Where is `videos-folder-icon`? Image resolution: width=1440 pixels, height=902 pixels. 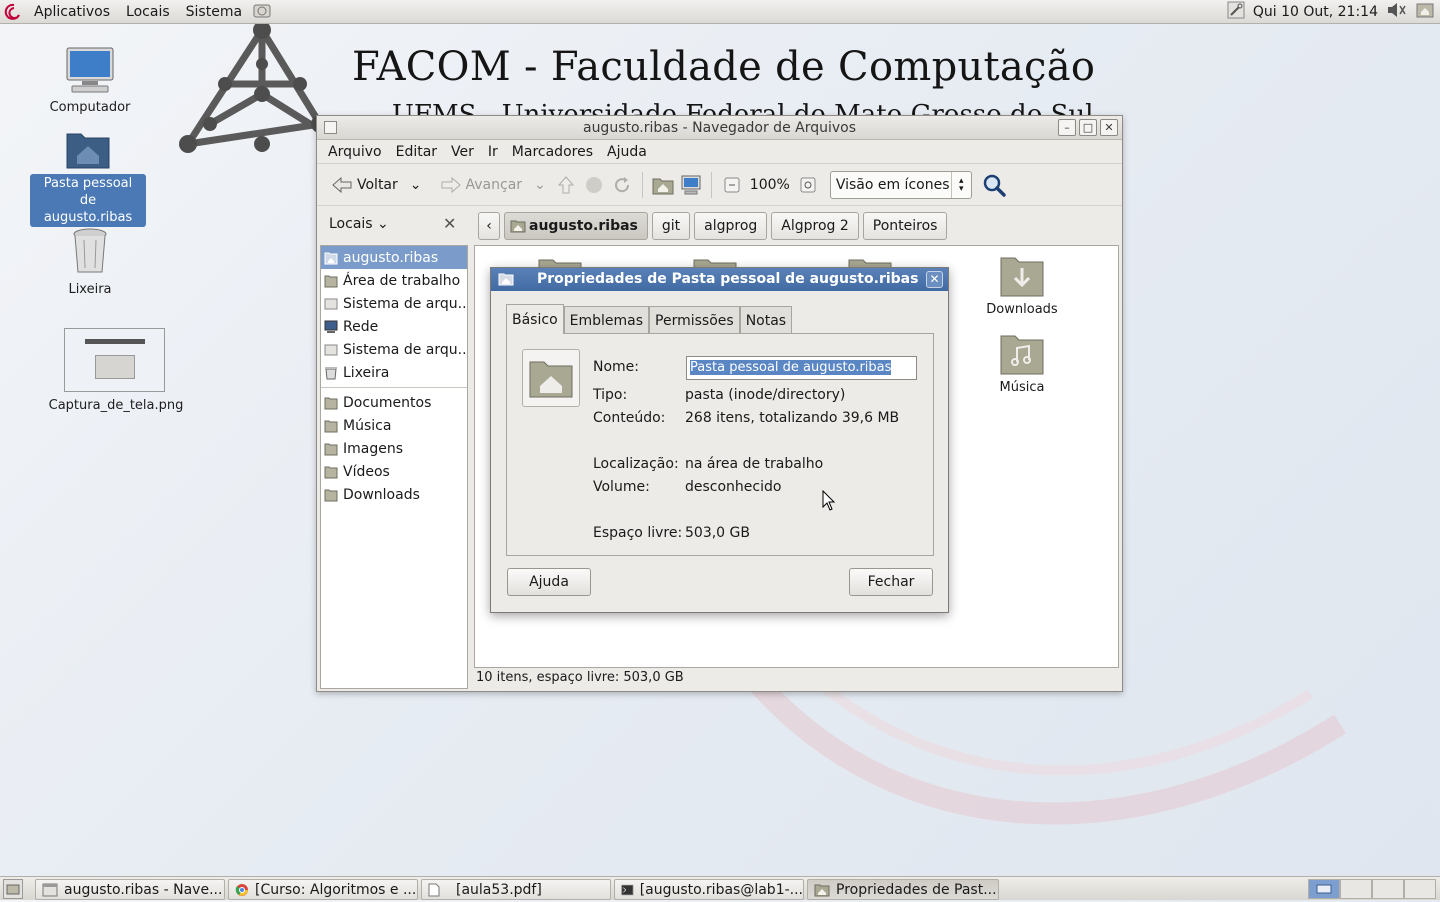
videos-folder-icon is located at coordinates (331, 472).